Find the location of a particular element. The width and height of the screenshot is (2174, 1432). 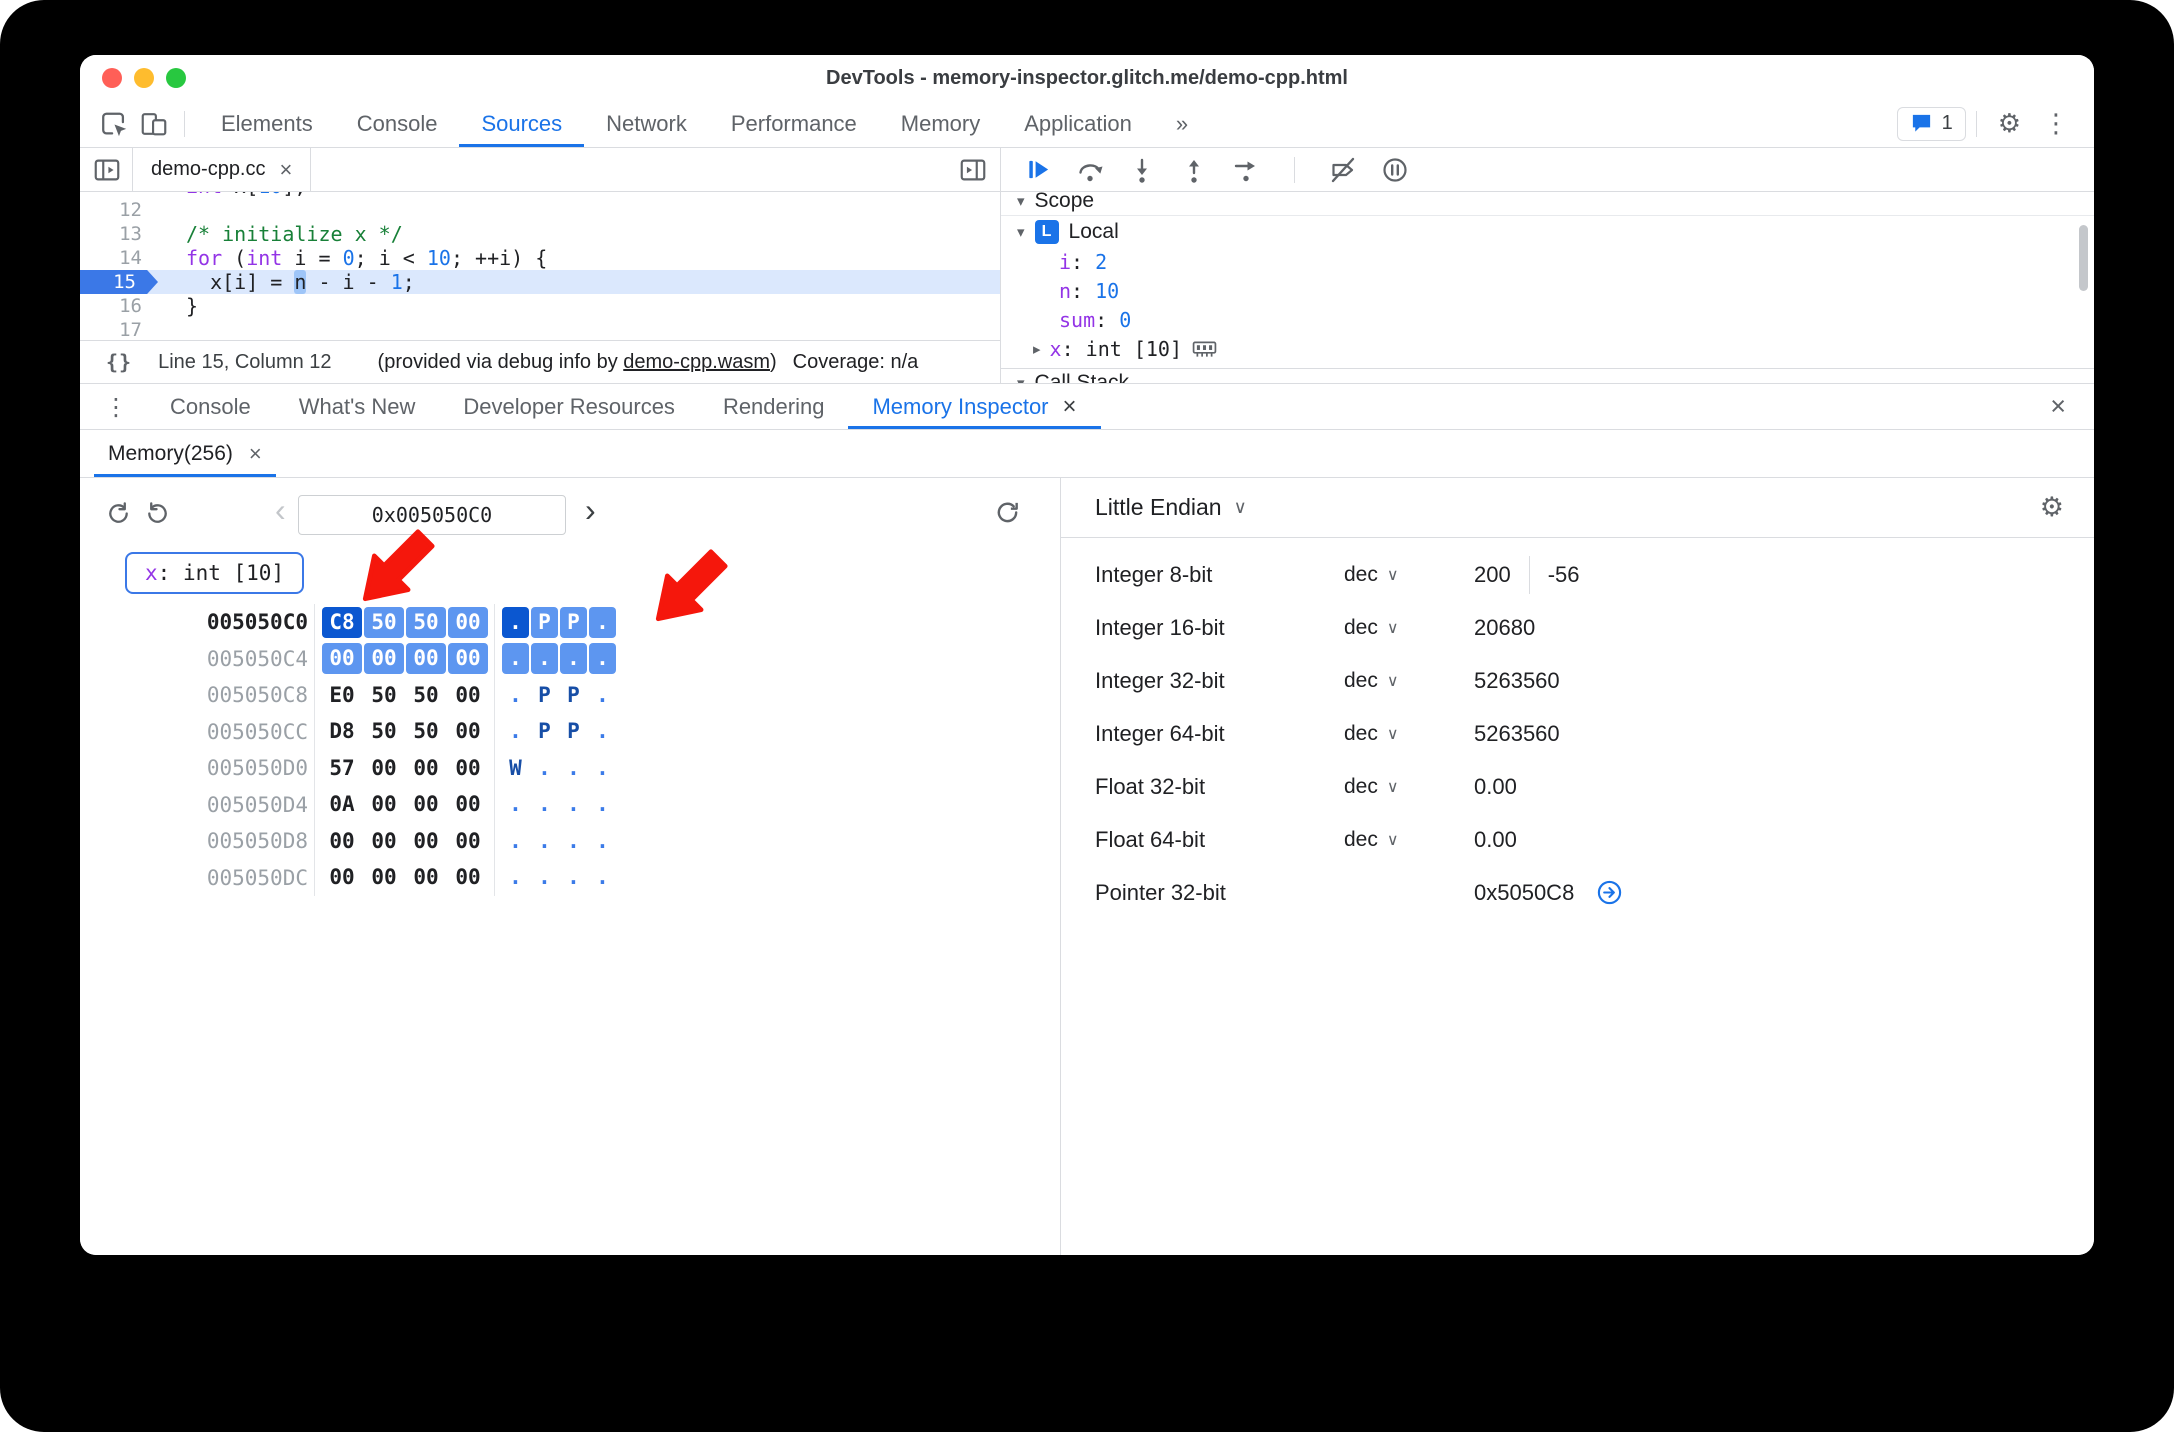

memory-tab: Memory(256) × is located at coordinates (185, 453).